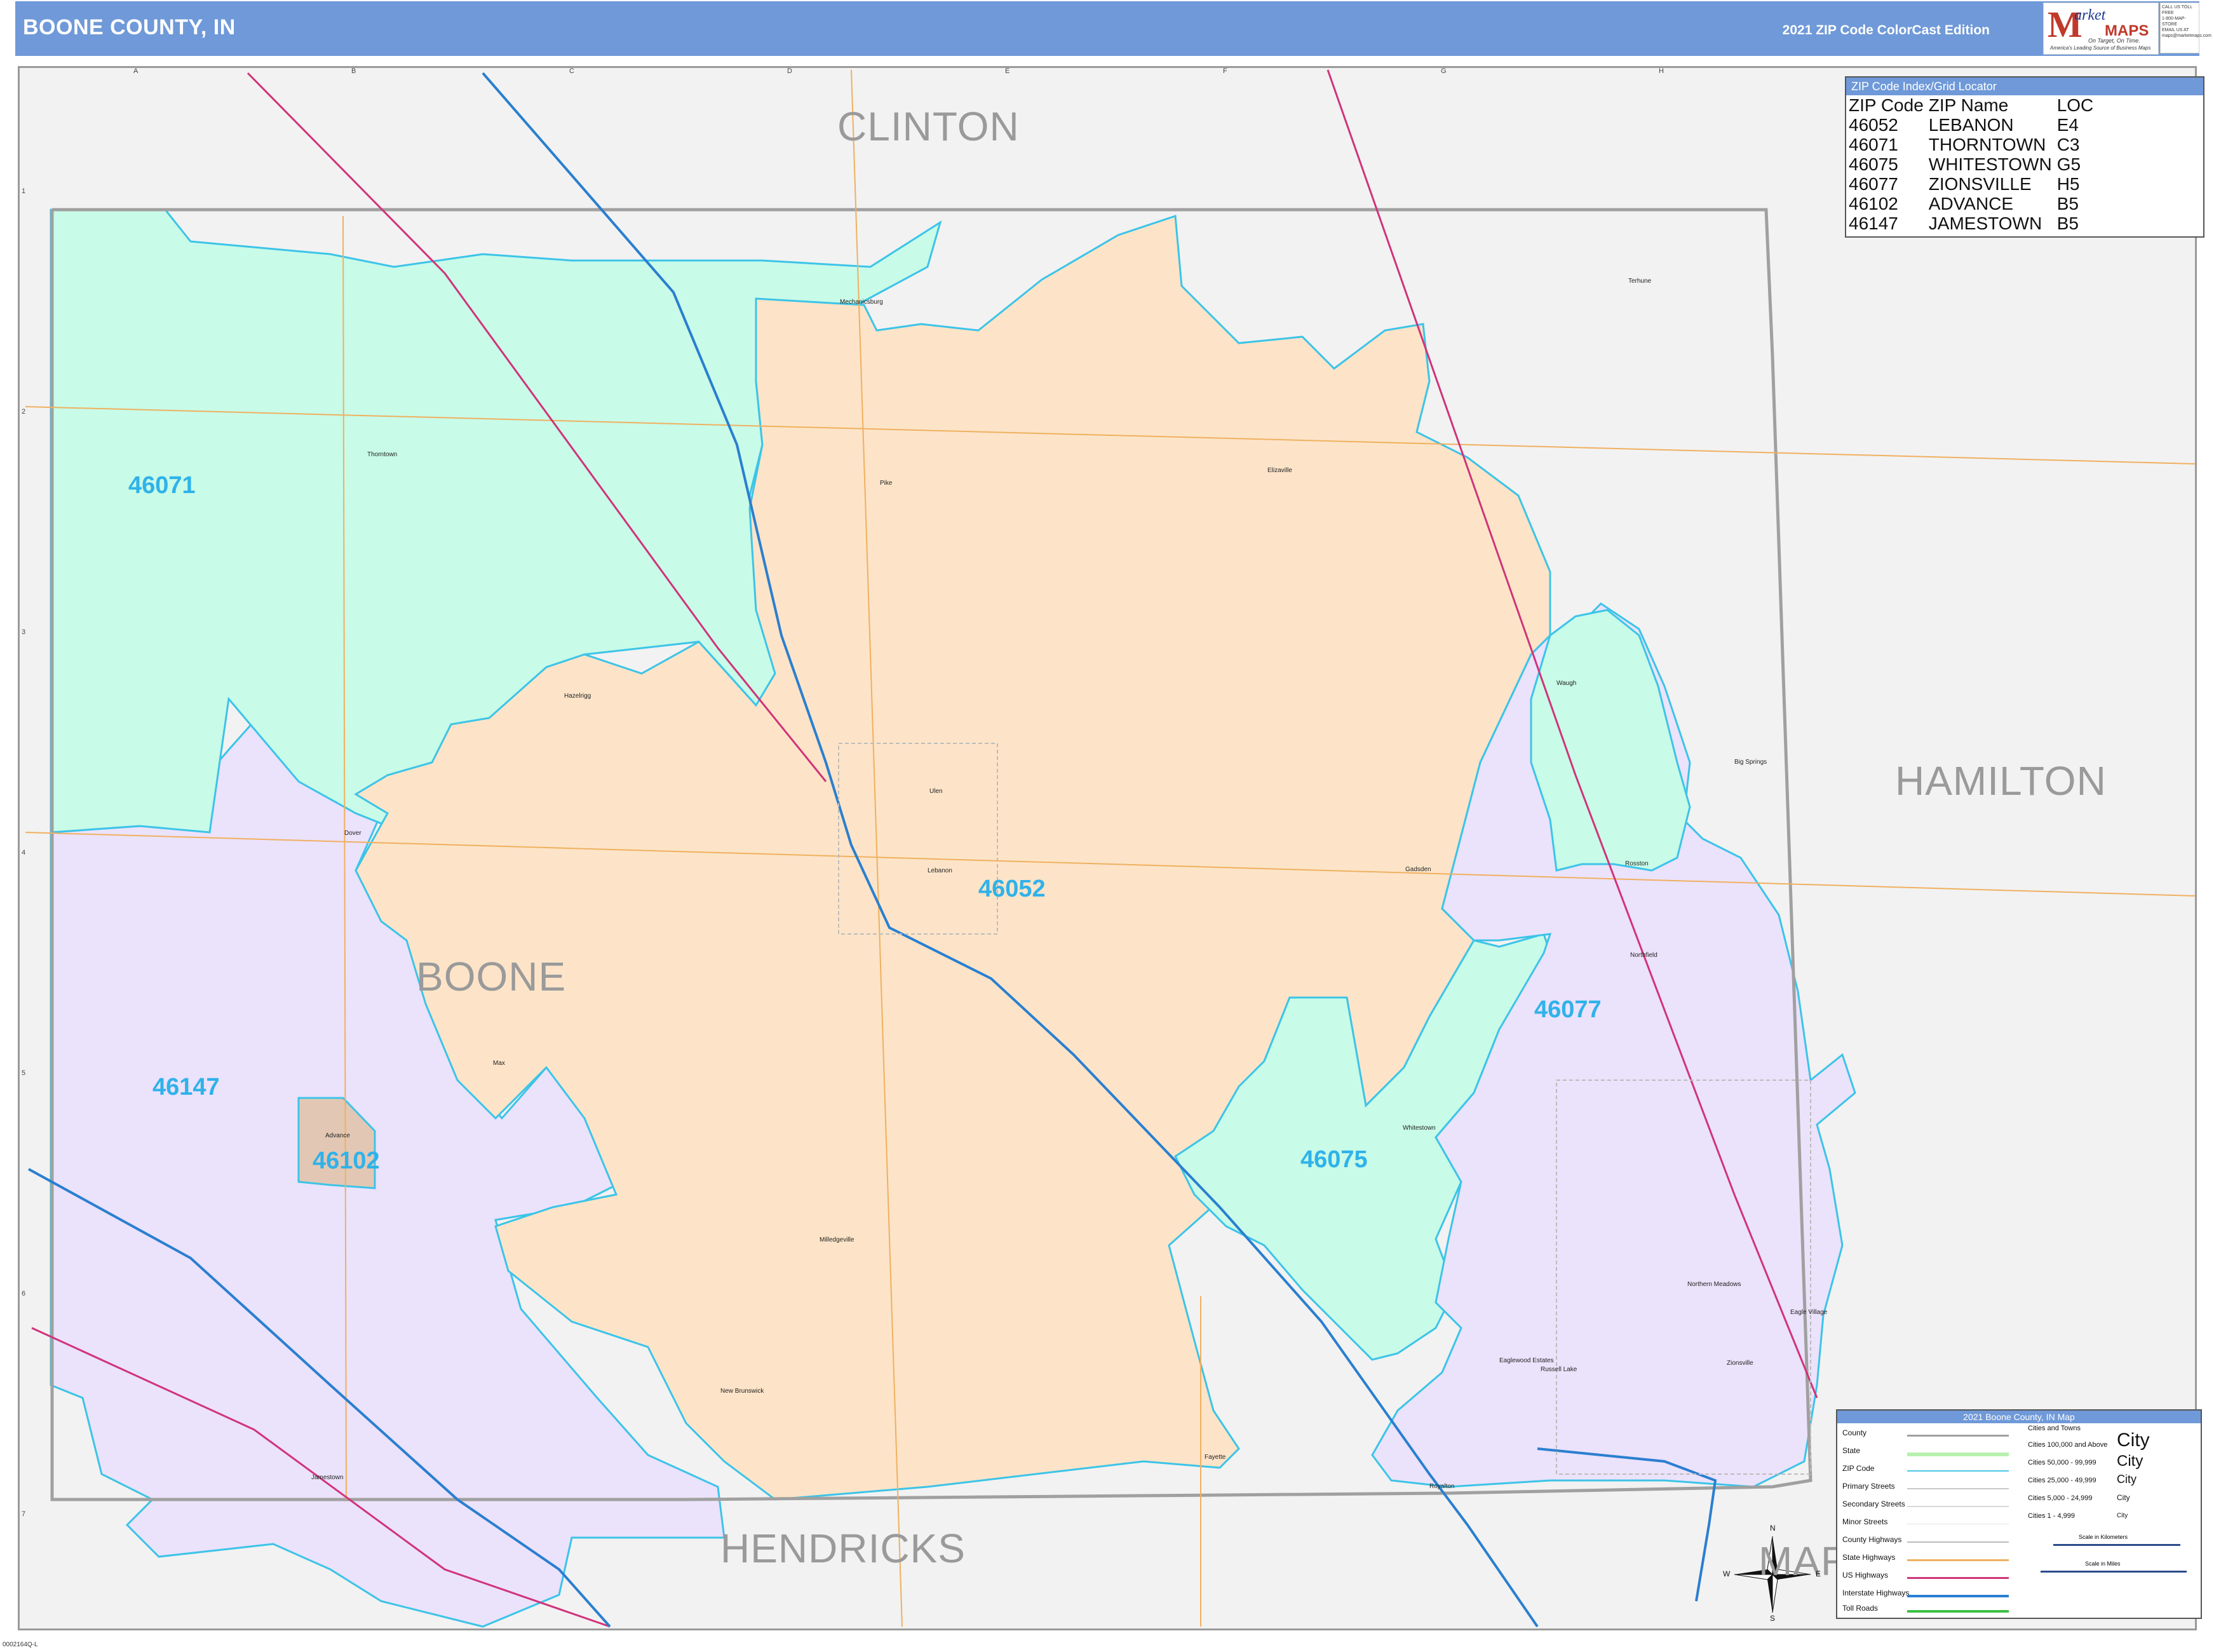  Describe the element at coordinates (1643, 955) in the screenshot. I see `place-label: Northfield` at that location.